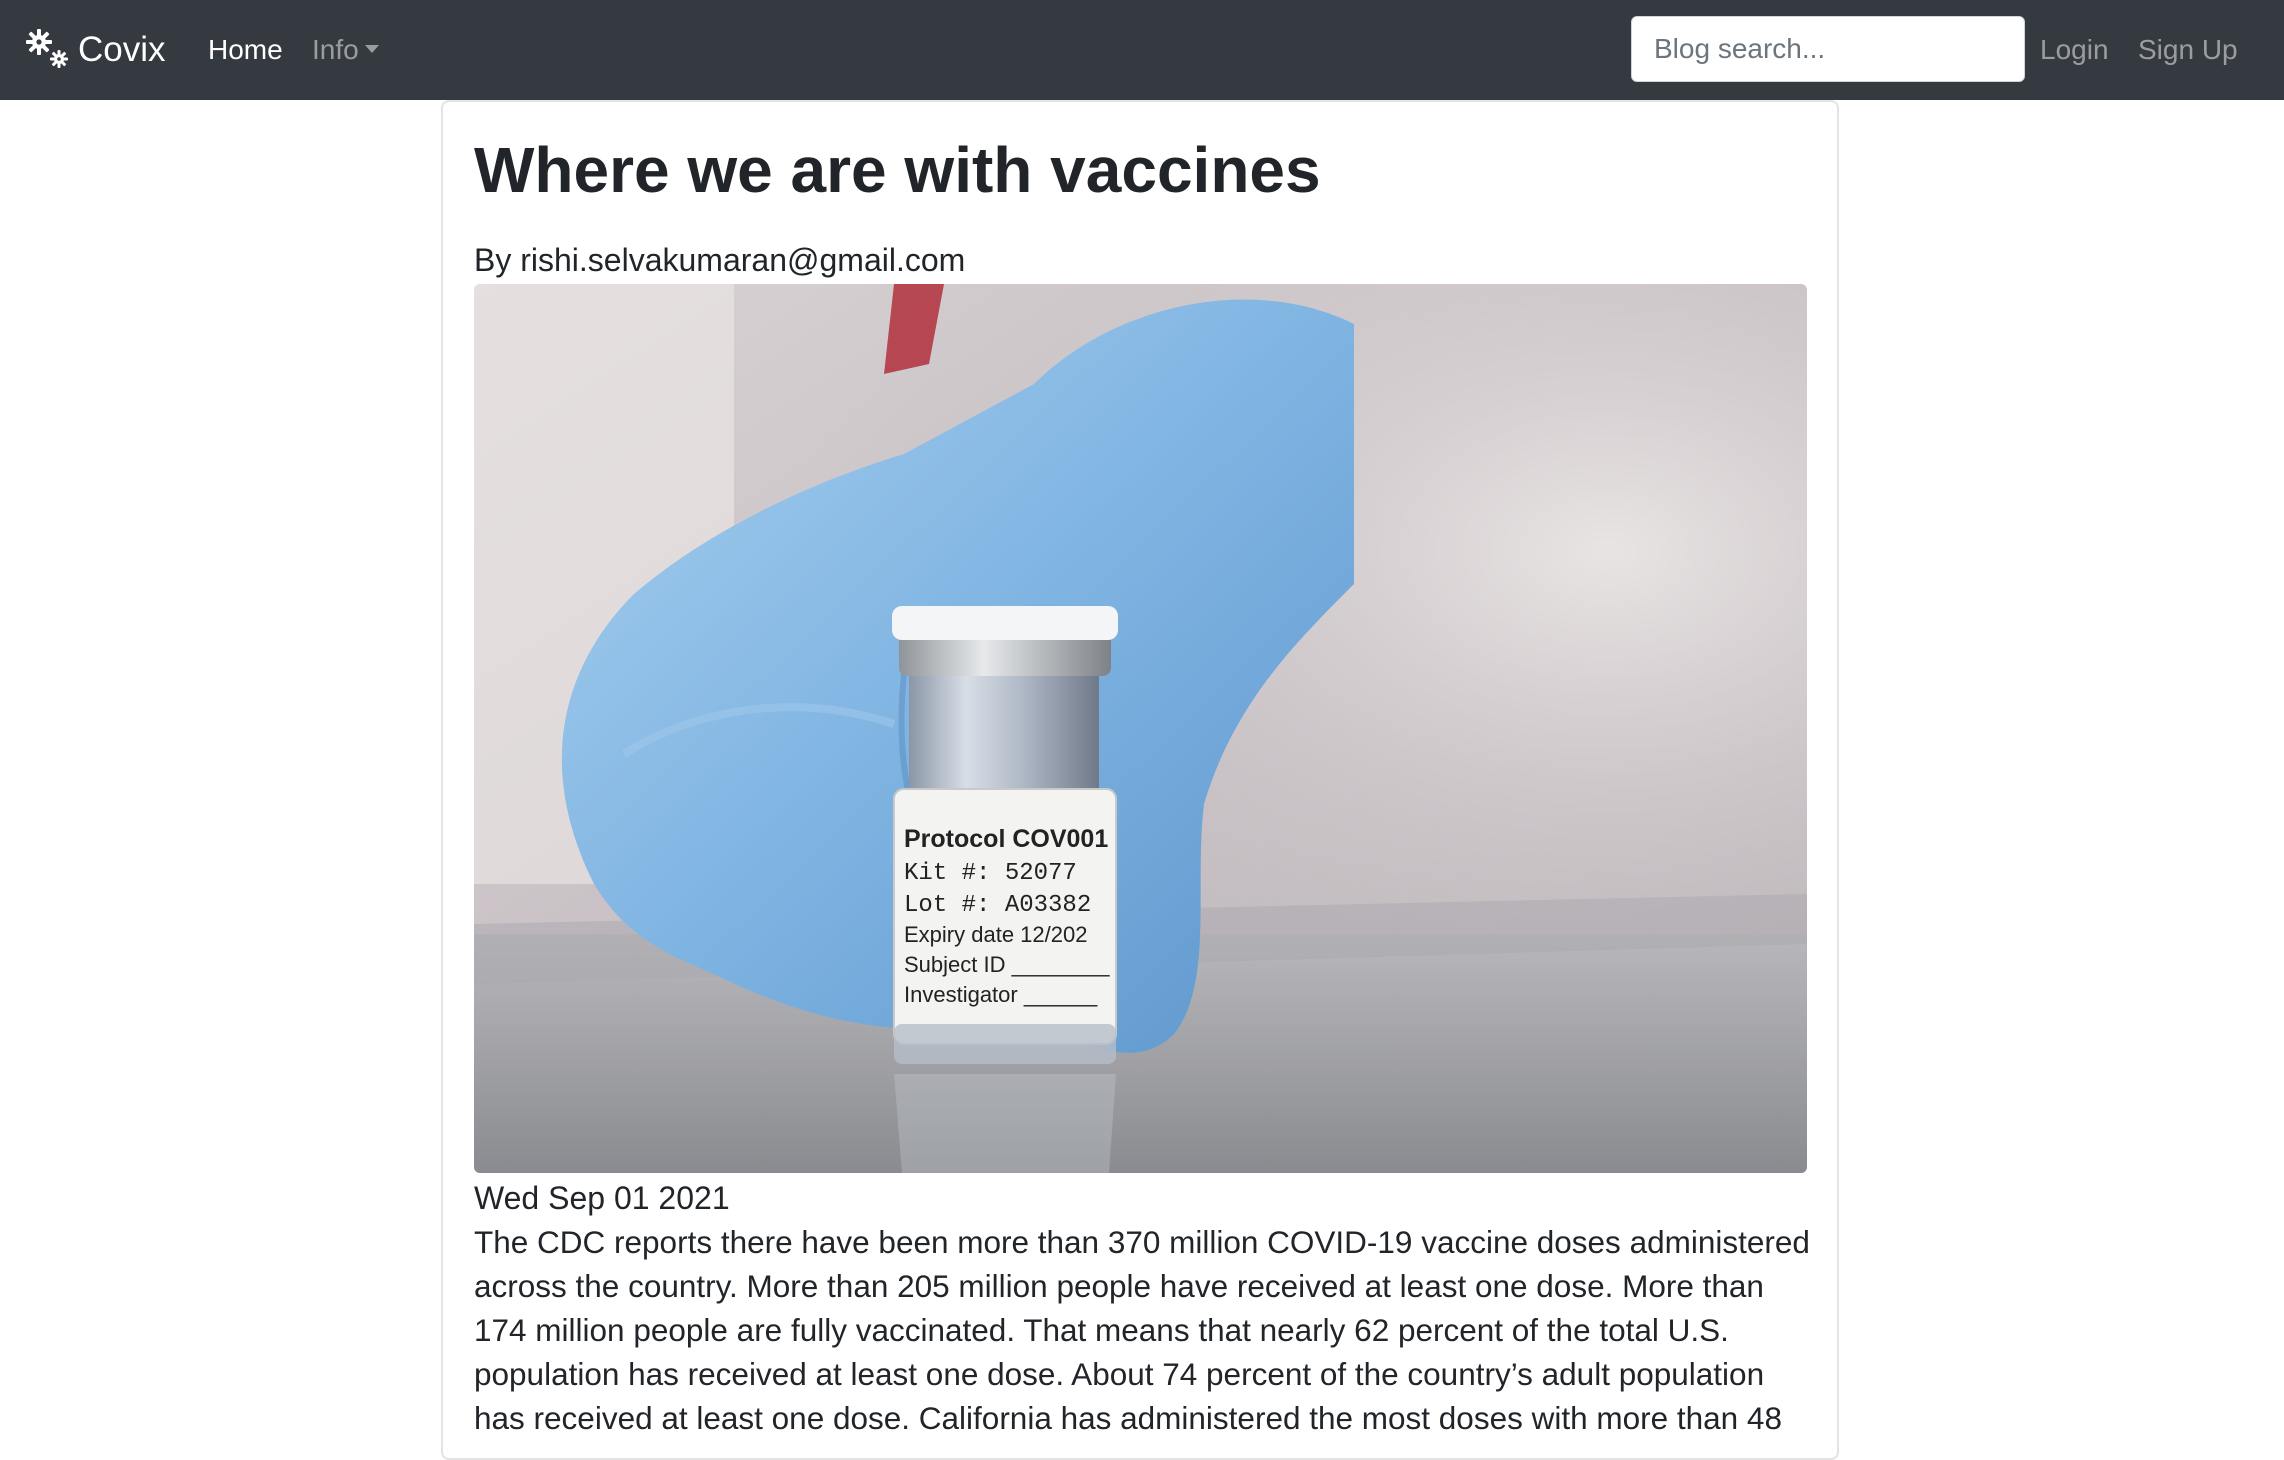  I want to click on login-link: Login, so click(2074, 50).